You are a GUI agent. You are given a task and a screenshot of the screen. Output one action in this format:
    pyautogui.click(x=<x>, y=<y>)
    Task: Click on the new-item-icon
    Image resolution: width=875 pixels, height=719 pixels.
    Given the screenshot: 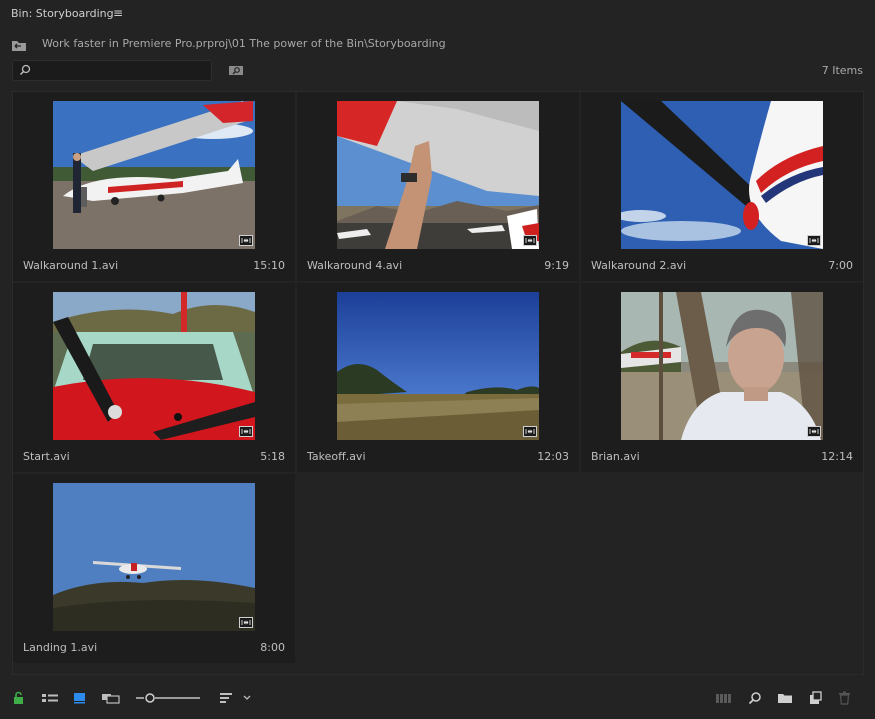 What is the action you would take?
    pyautogui.click(x=815, y=699)
    